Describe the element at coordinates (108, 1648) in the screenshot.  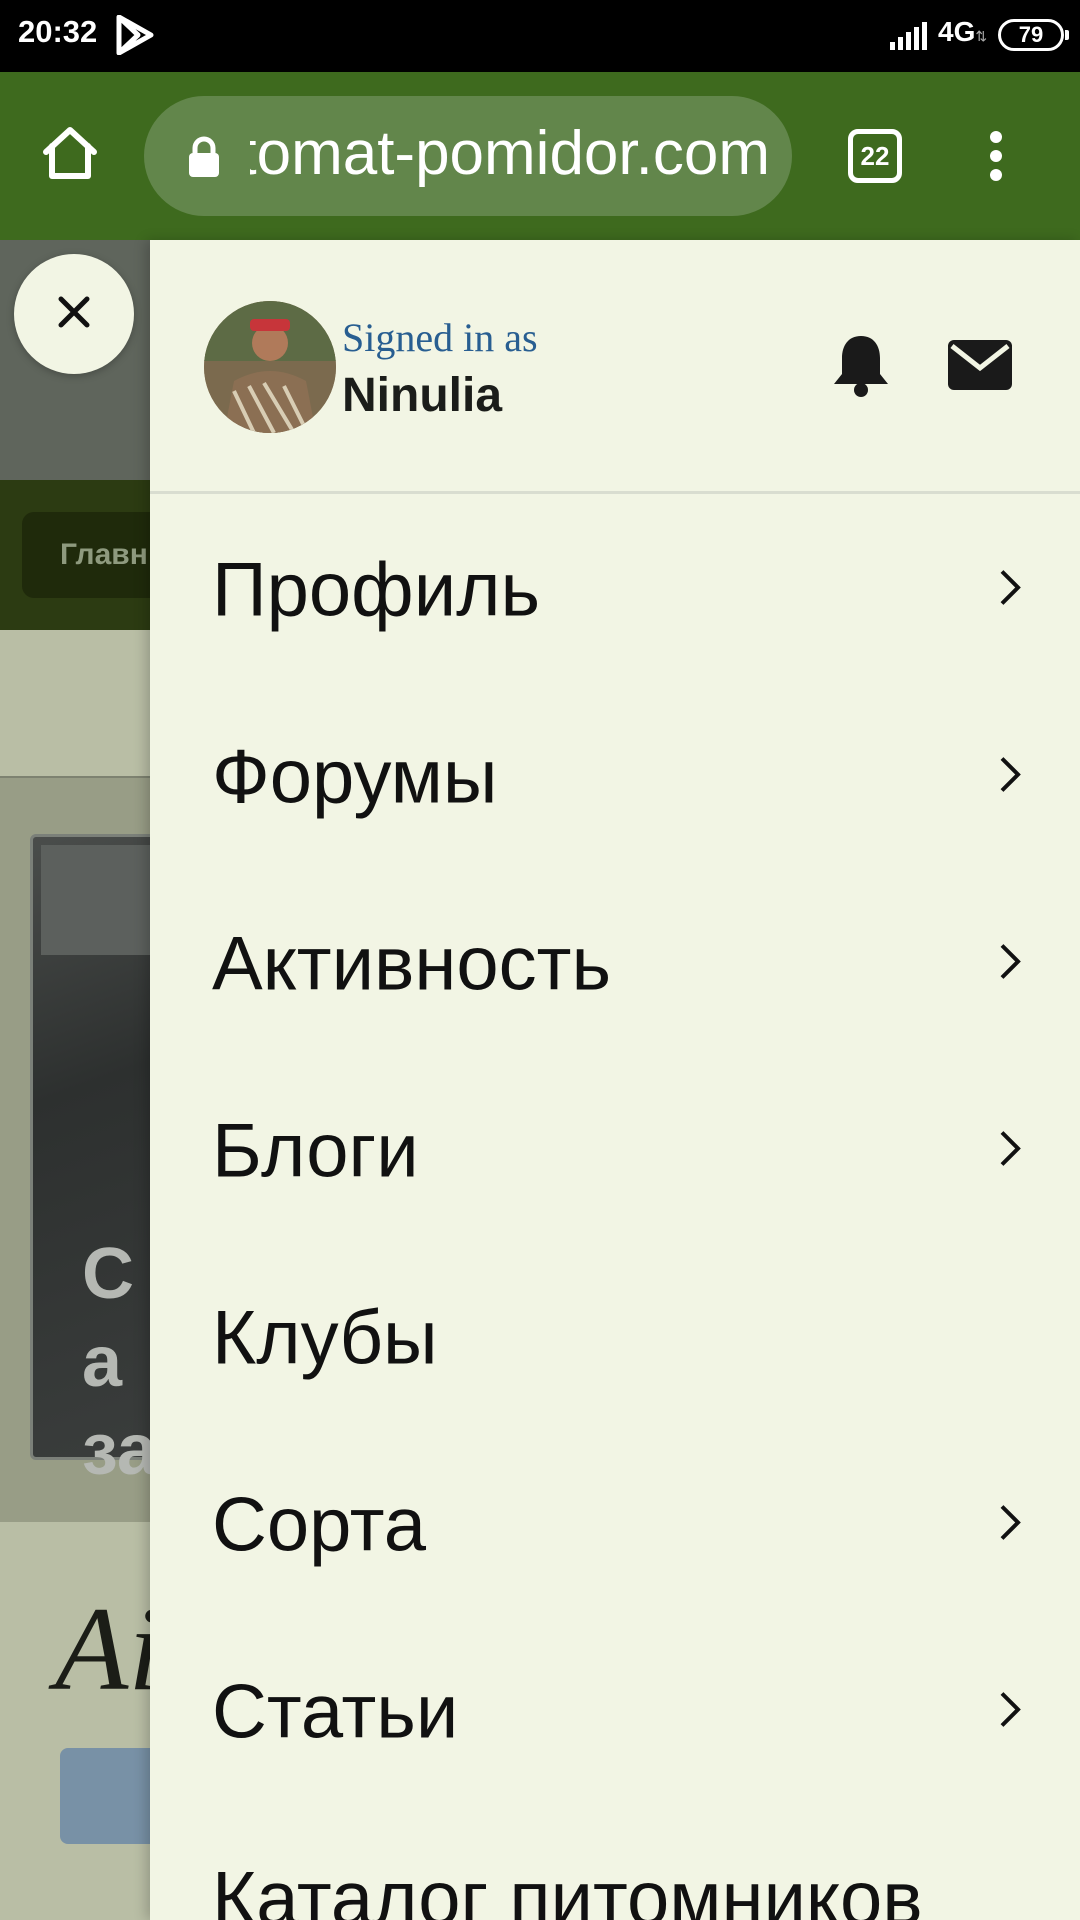
I see `page-title-fragment: Ai` at that location.